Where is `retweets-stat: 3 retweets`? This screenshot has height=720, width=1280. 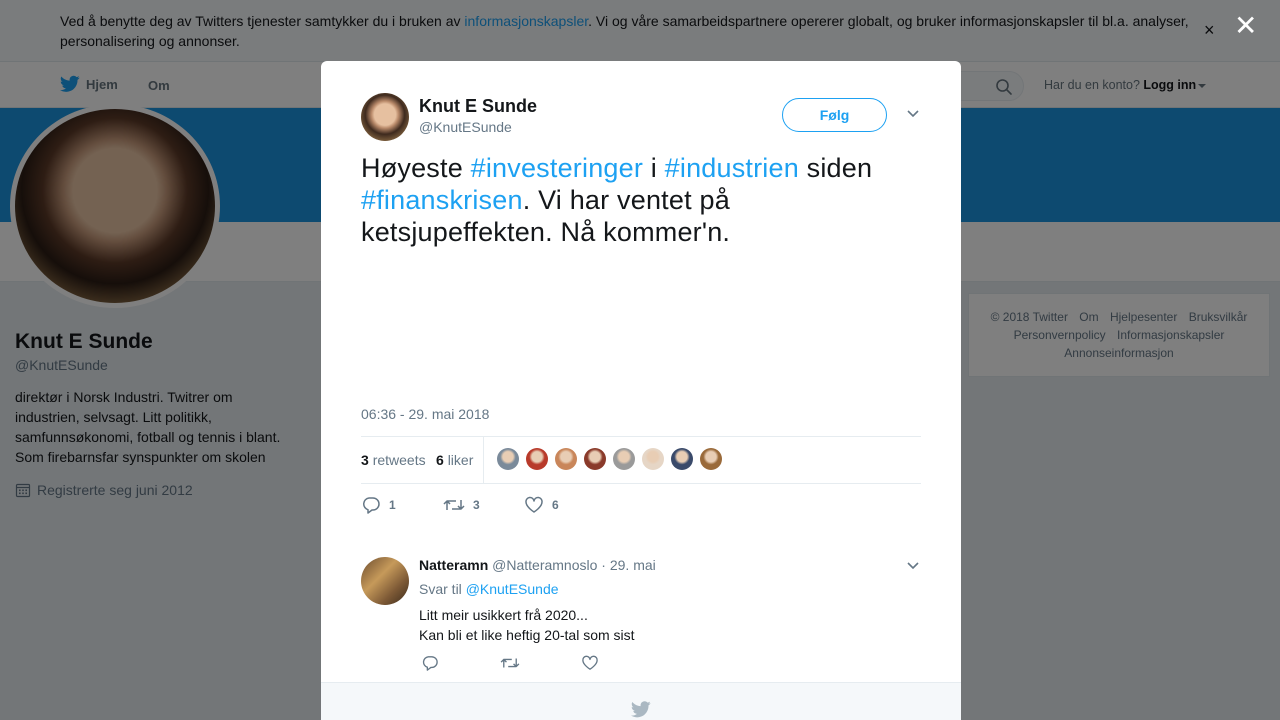
retweets-stat: 3 retweets is located at coordinates (393, 460).